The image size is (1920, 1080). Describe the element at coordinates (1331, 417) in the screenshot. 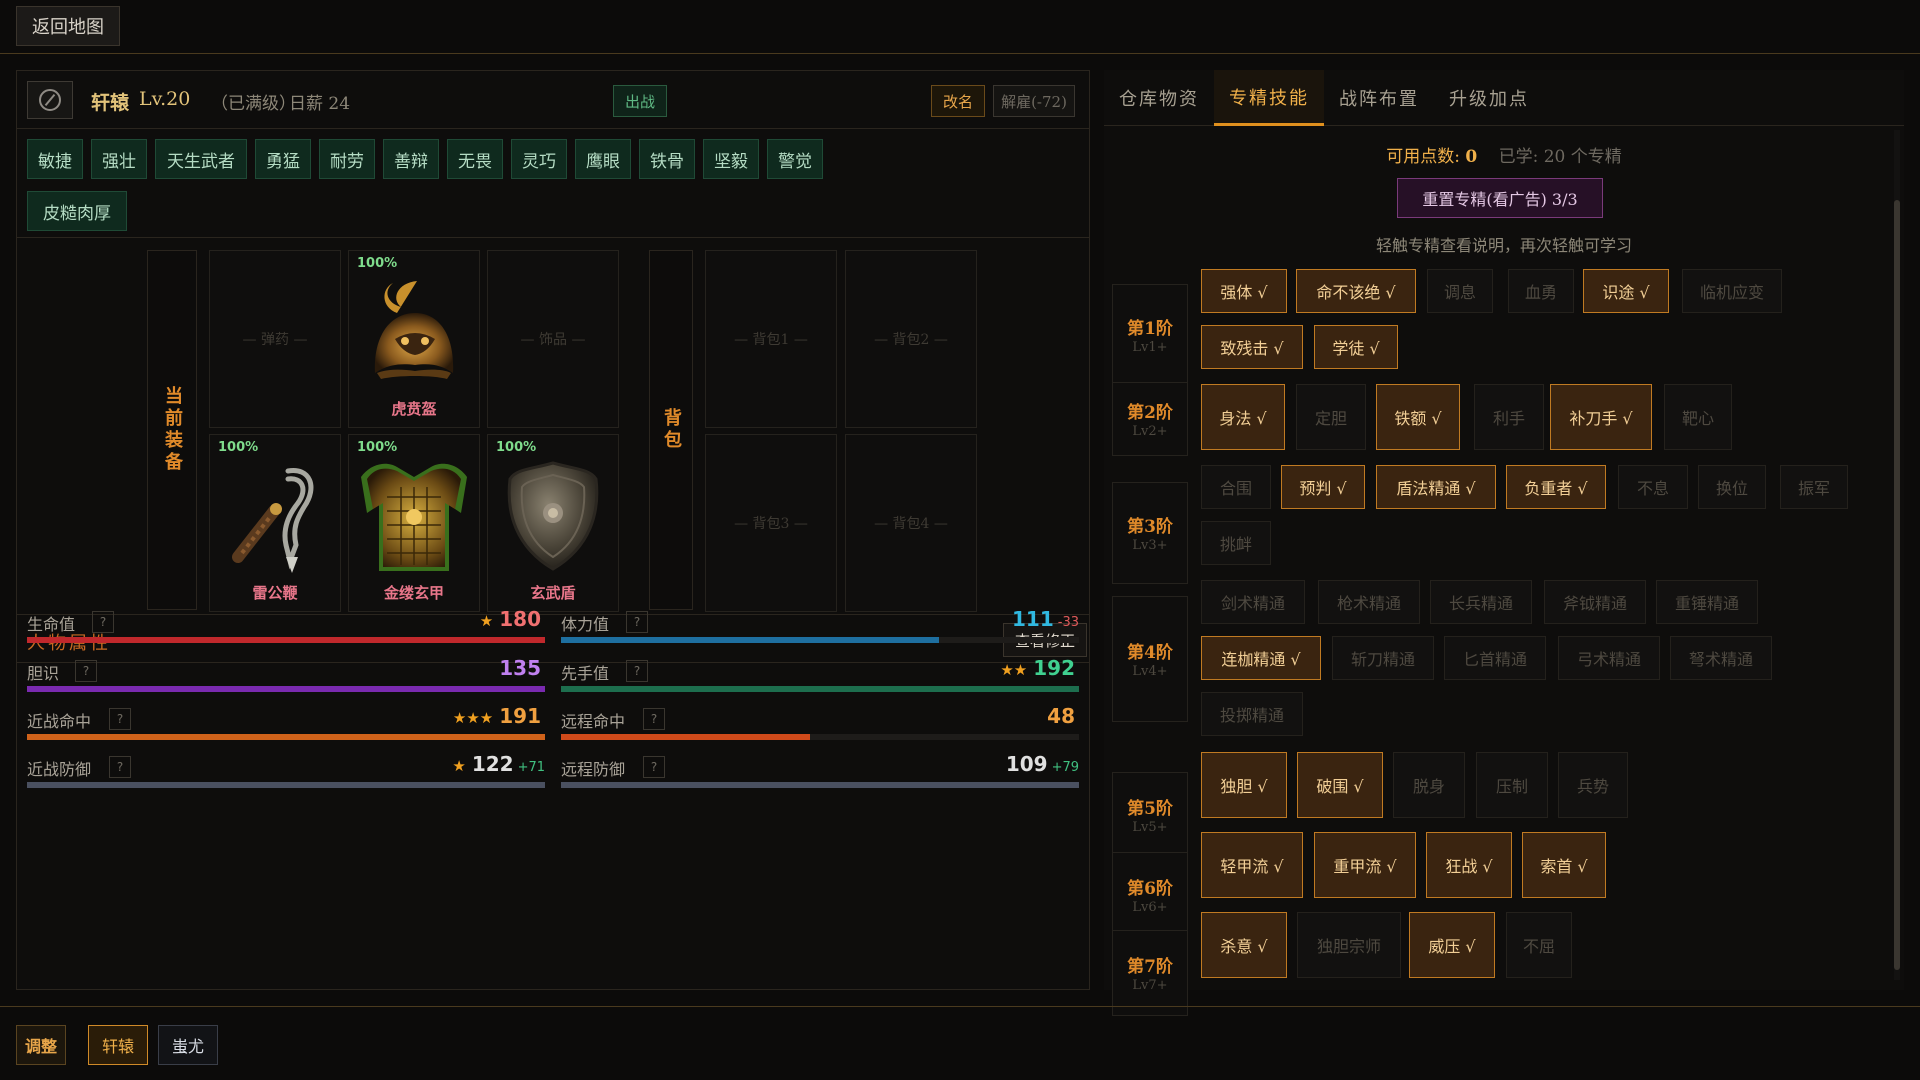

I see `perk-t2-1: 定胆` at that location.